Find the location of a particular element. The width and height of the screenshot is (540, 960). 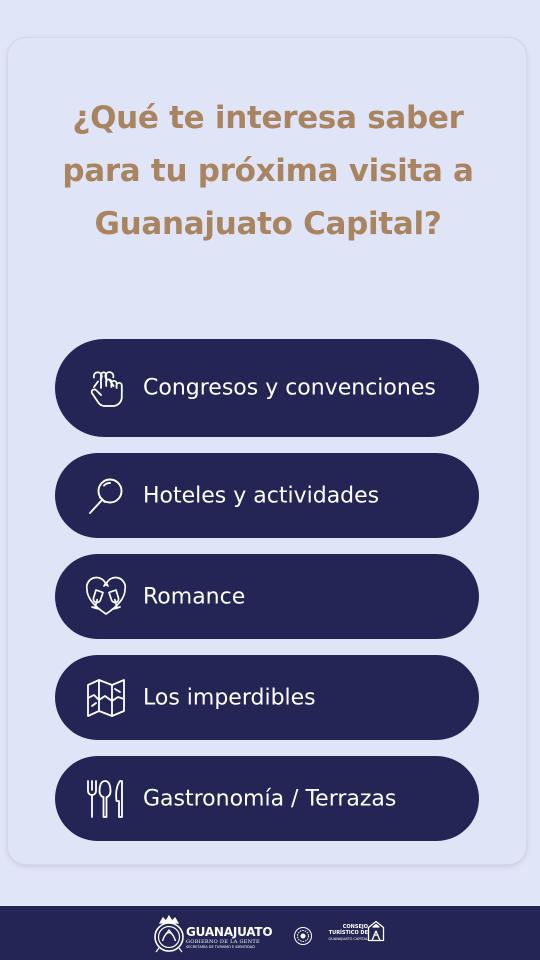

guanajuato-crest-icon is located at coordinates (169, 933).